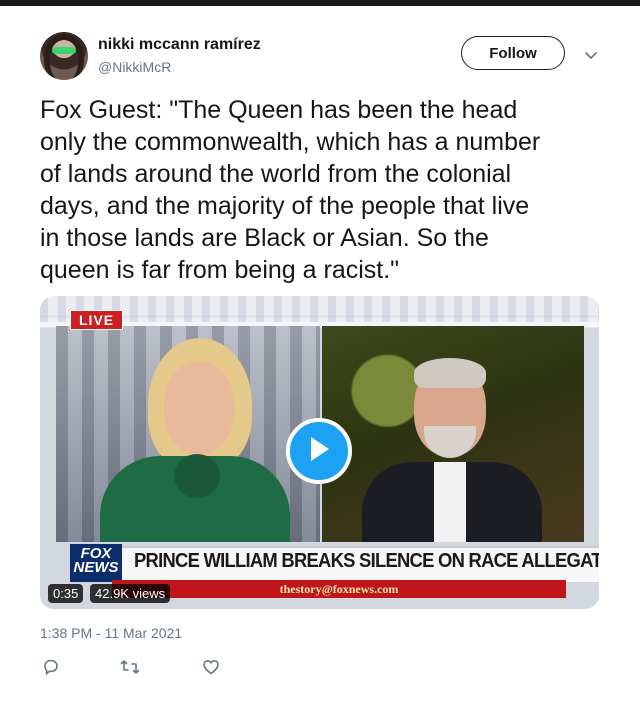 Image resolution: width=640 pixels, height=706 pixels. What do you see at coordinates (591, 55) in the screenshot?
I see `chevron-down-icon` at bounding box center [591, 55].